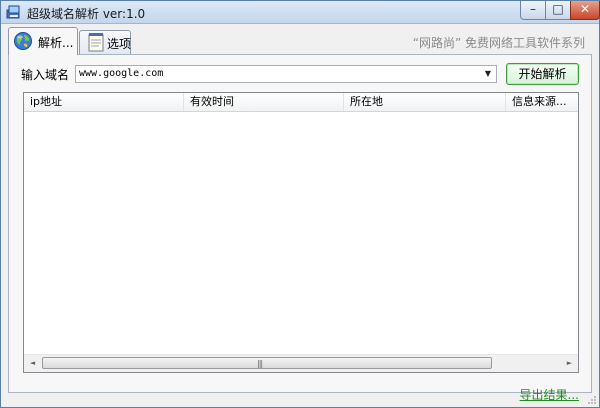 The height and width of the screenshot is (408, 600). What do you see at coordinates (300, 12) in the screenshot?
I see `title-bar: 超级域名解析 ver:1.0 – □ ✕` at bounding box center [300, 12].